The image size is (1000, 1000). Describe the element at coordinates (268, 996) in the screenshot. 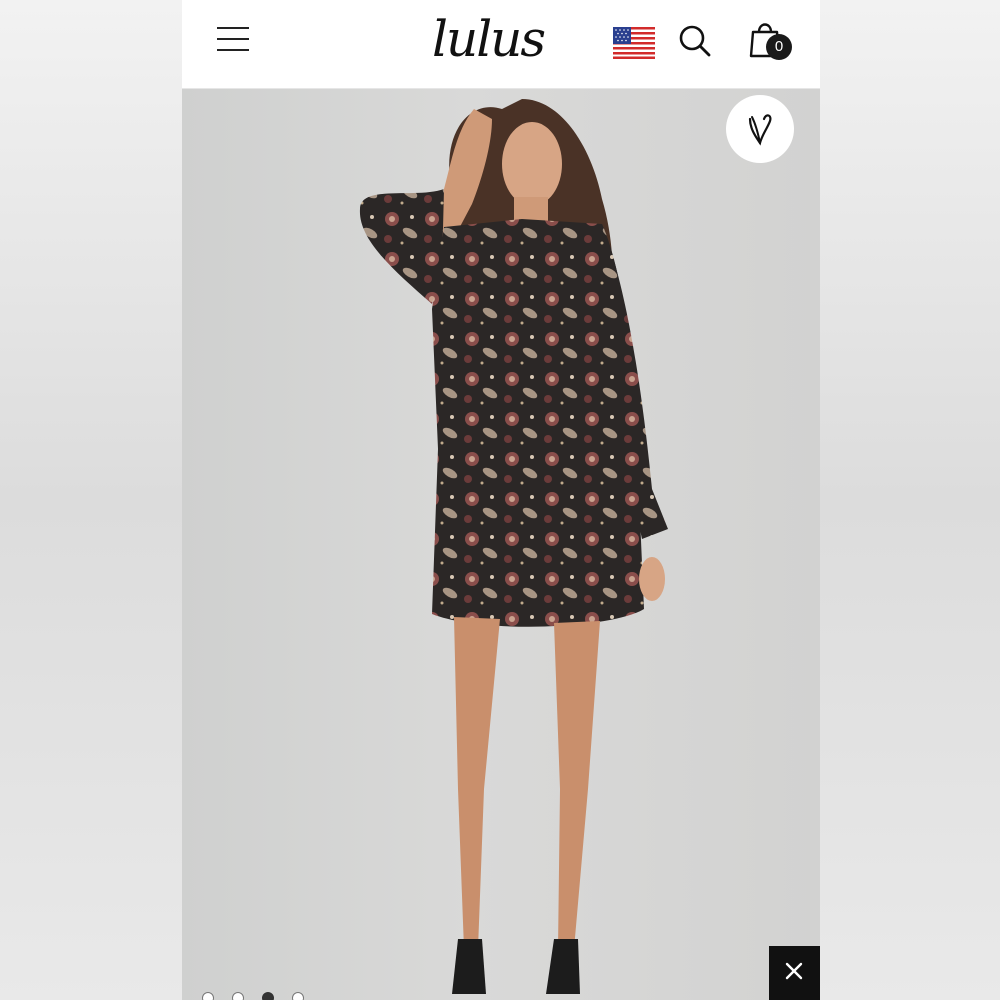

I see `carousel-dot-active` at that location.